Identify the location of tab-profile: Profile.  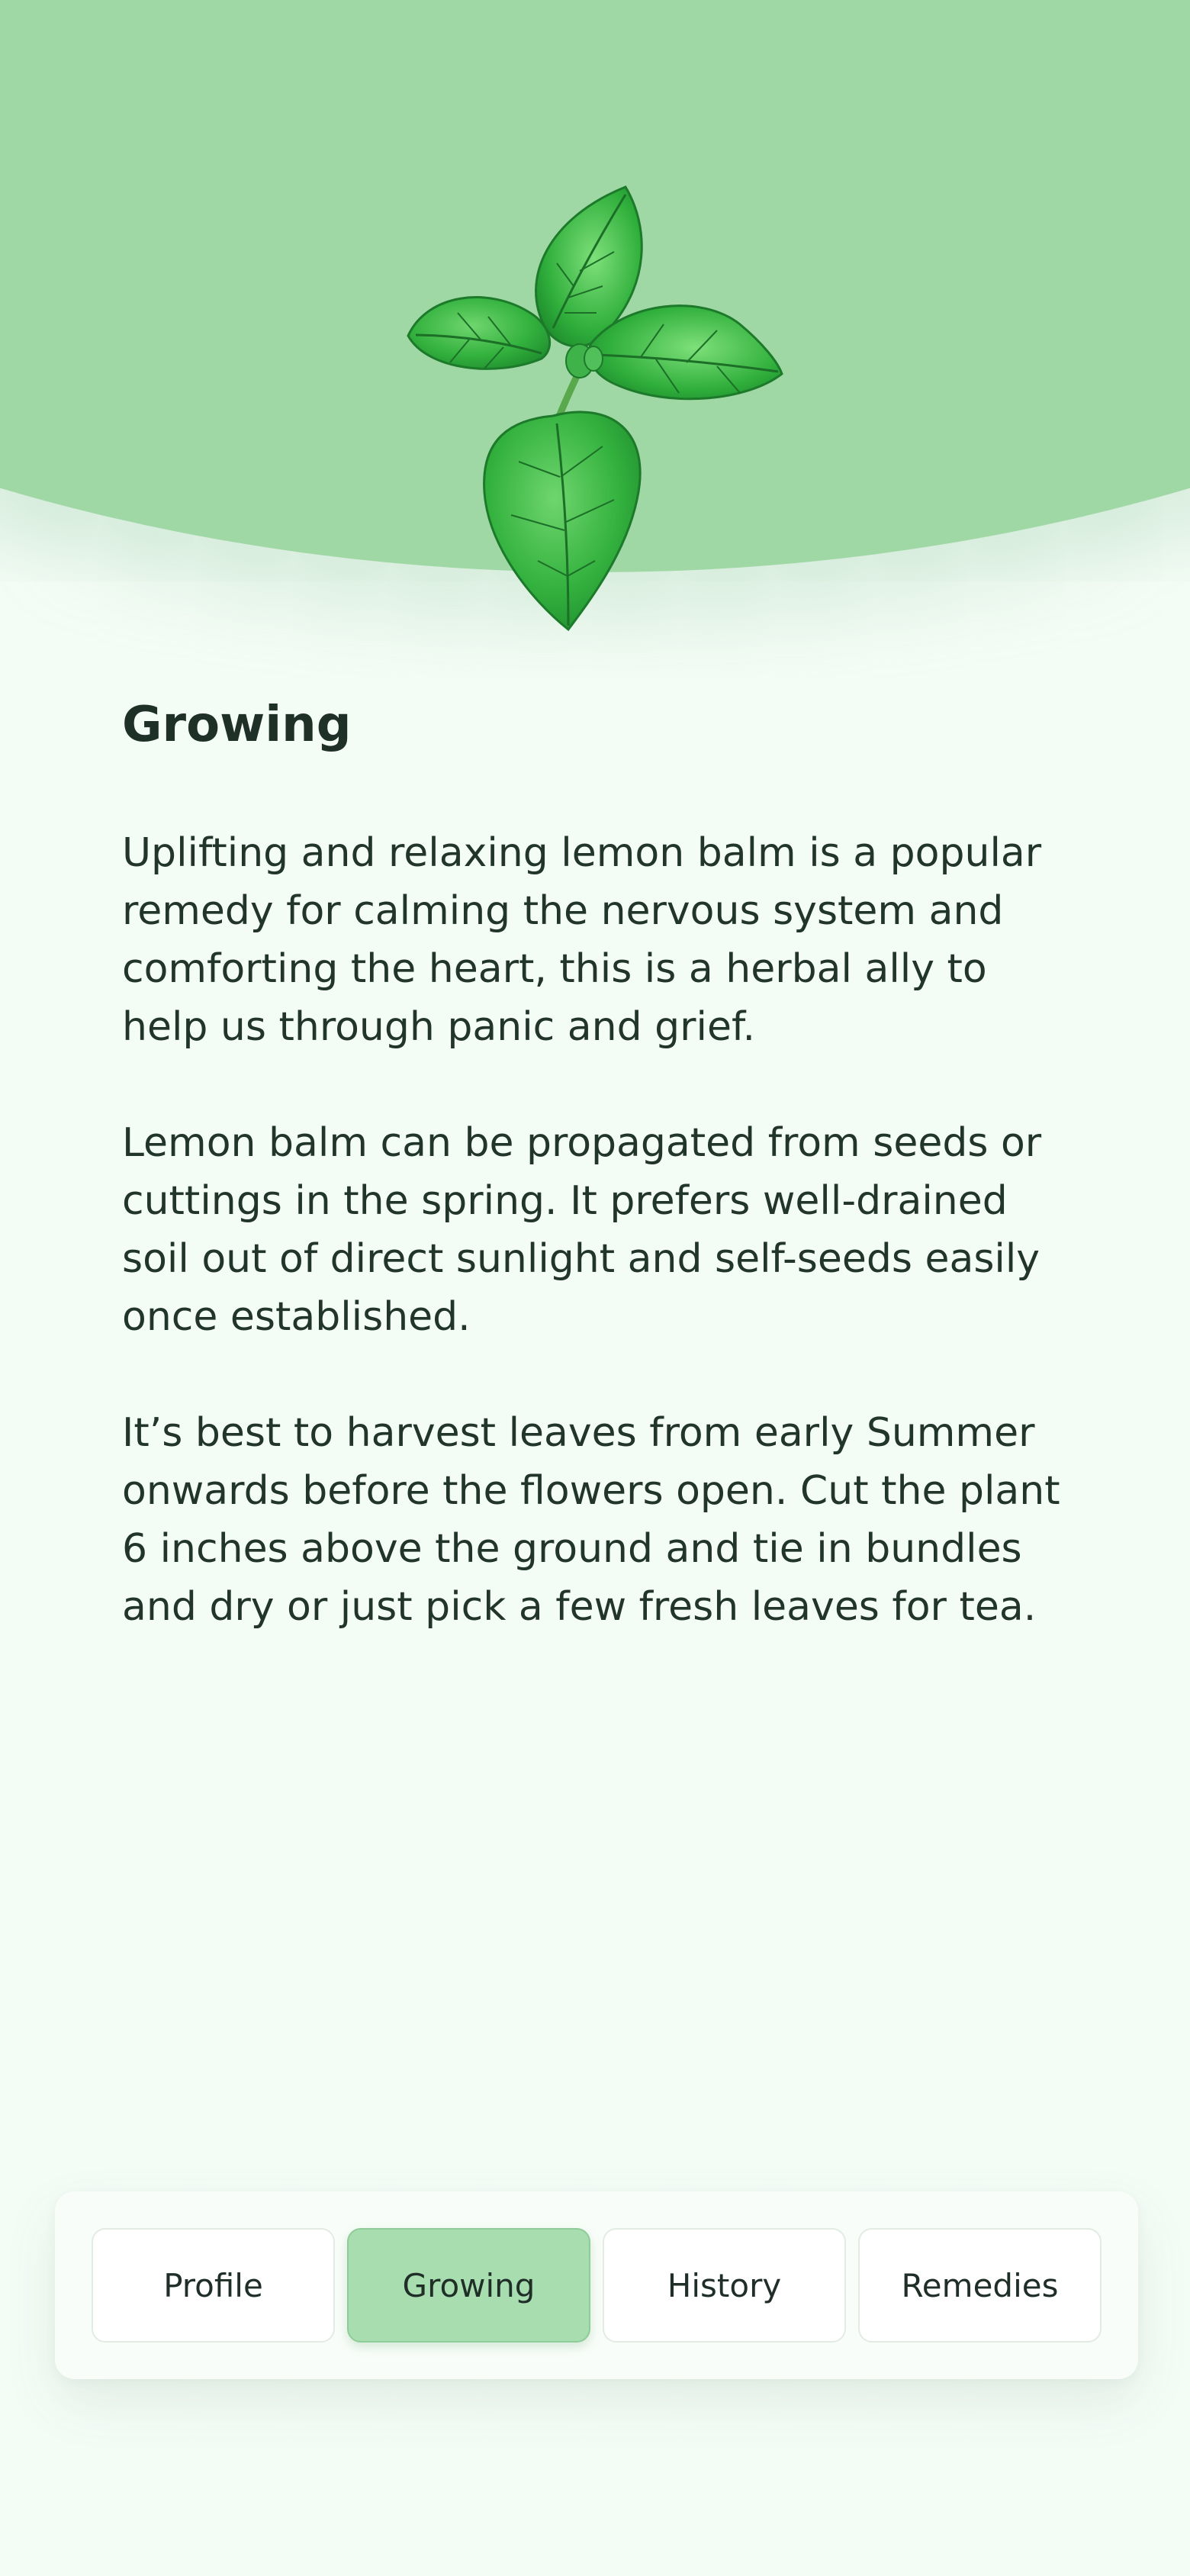
(213, 2285).